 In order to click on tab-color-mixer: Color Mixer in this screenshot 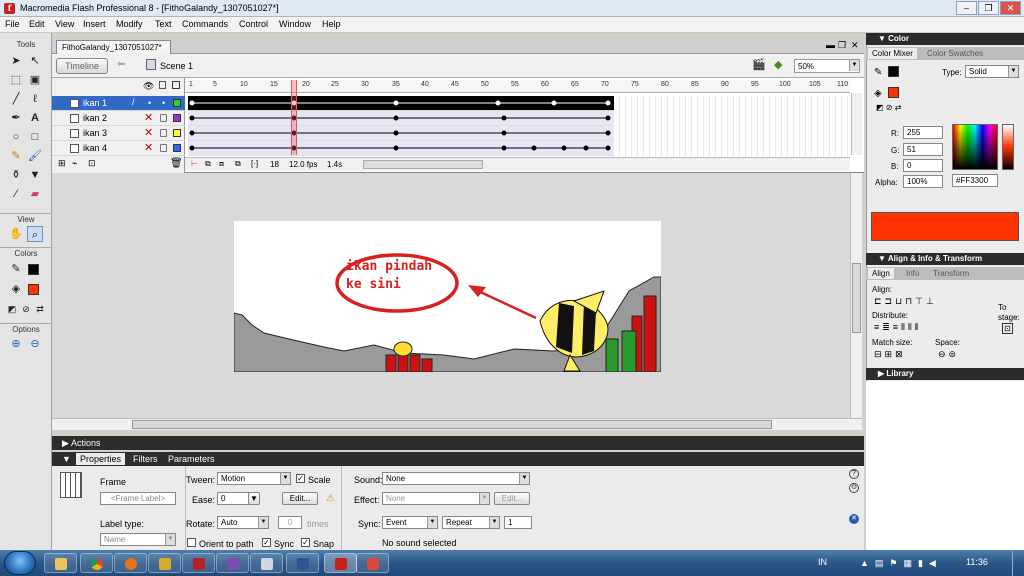, I will do `click(892, 53)`.